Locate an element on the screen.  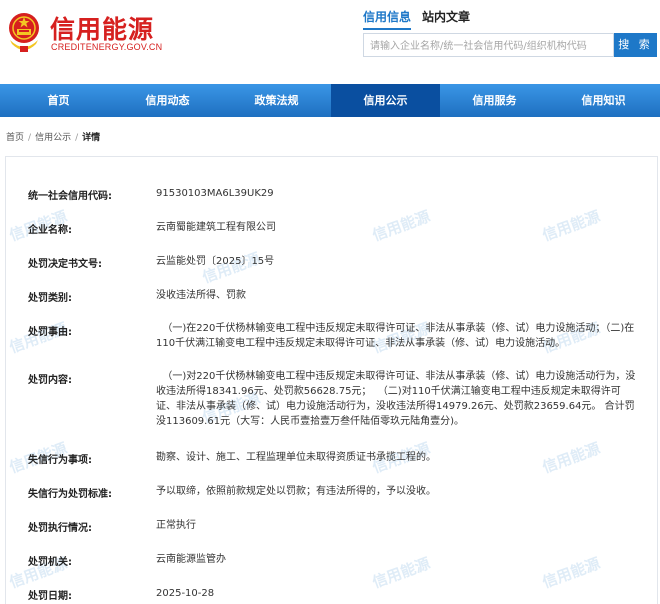
field-value-penalty-authority: 云南能源监管办 is located at coordinates (191, 559).